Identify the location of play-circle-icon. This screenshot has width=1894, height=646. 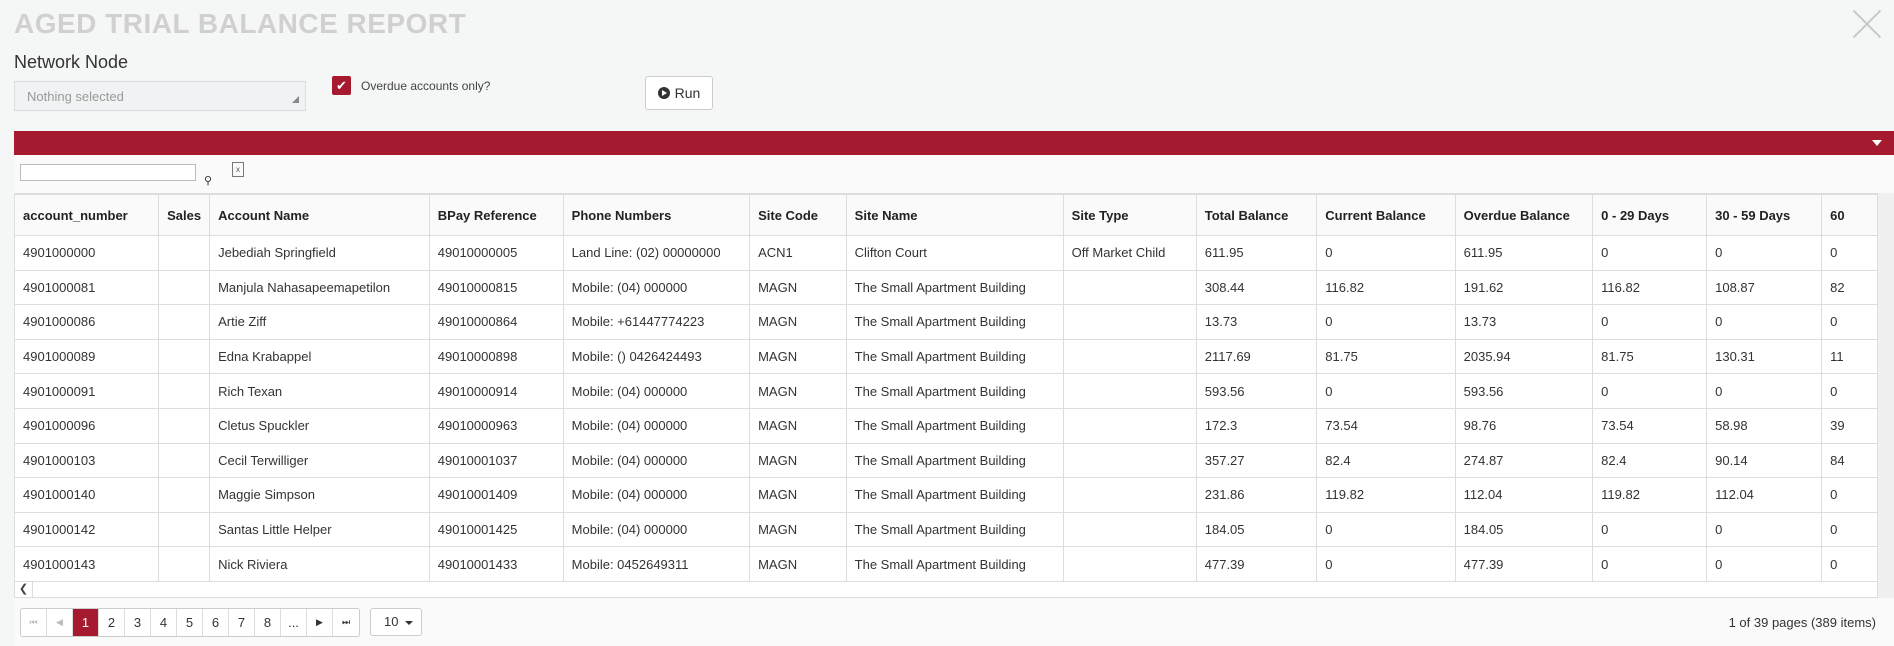
(663, 93).